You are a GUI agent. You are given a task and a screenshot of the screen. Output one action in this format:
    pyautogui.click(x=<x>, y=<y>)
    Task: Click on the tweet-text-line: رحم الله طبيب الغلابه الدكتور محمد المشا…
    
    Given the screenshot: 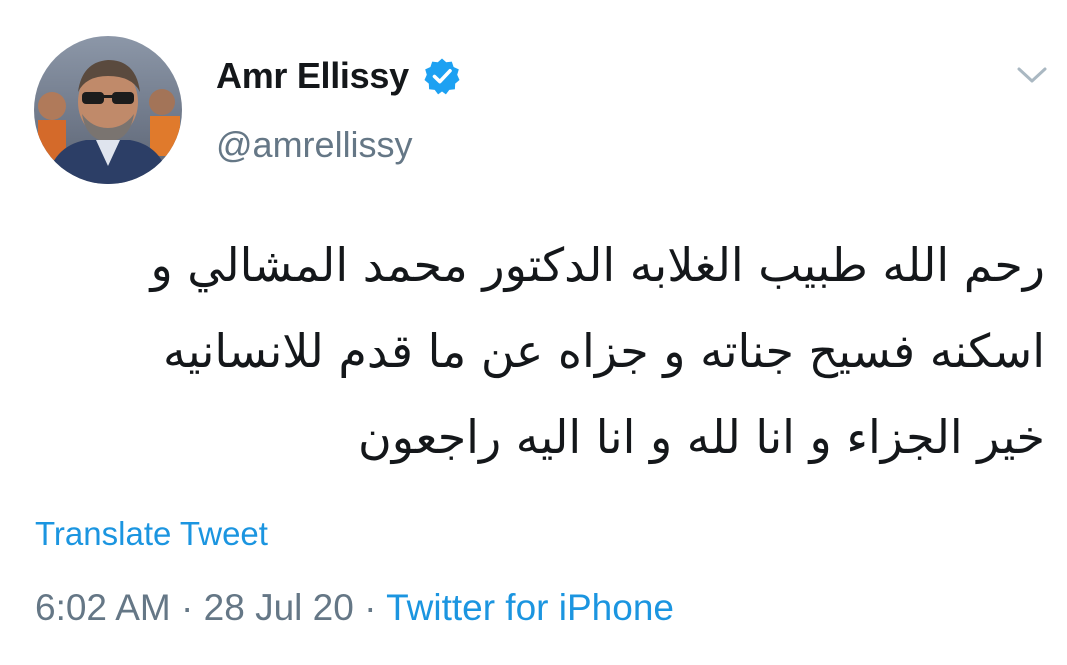 What is the action you would take?
    pyautogui.click(x=597, y=265)
    